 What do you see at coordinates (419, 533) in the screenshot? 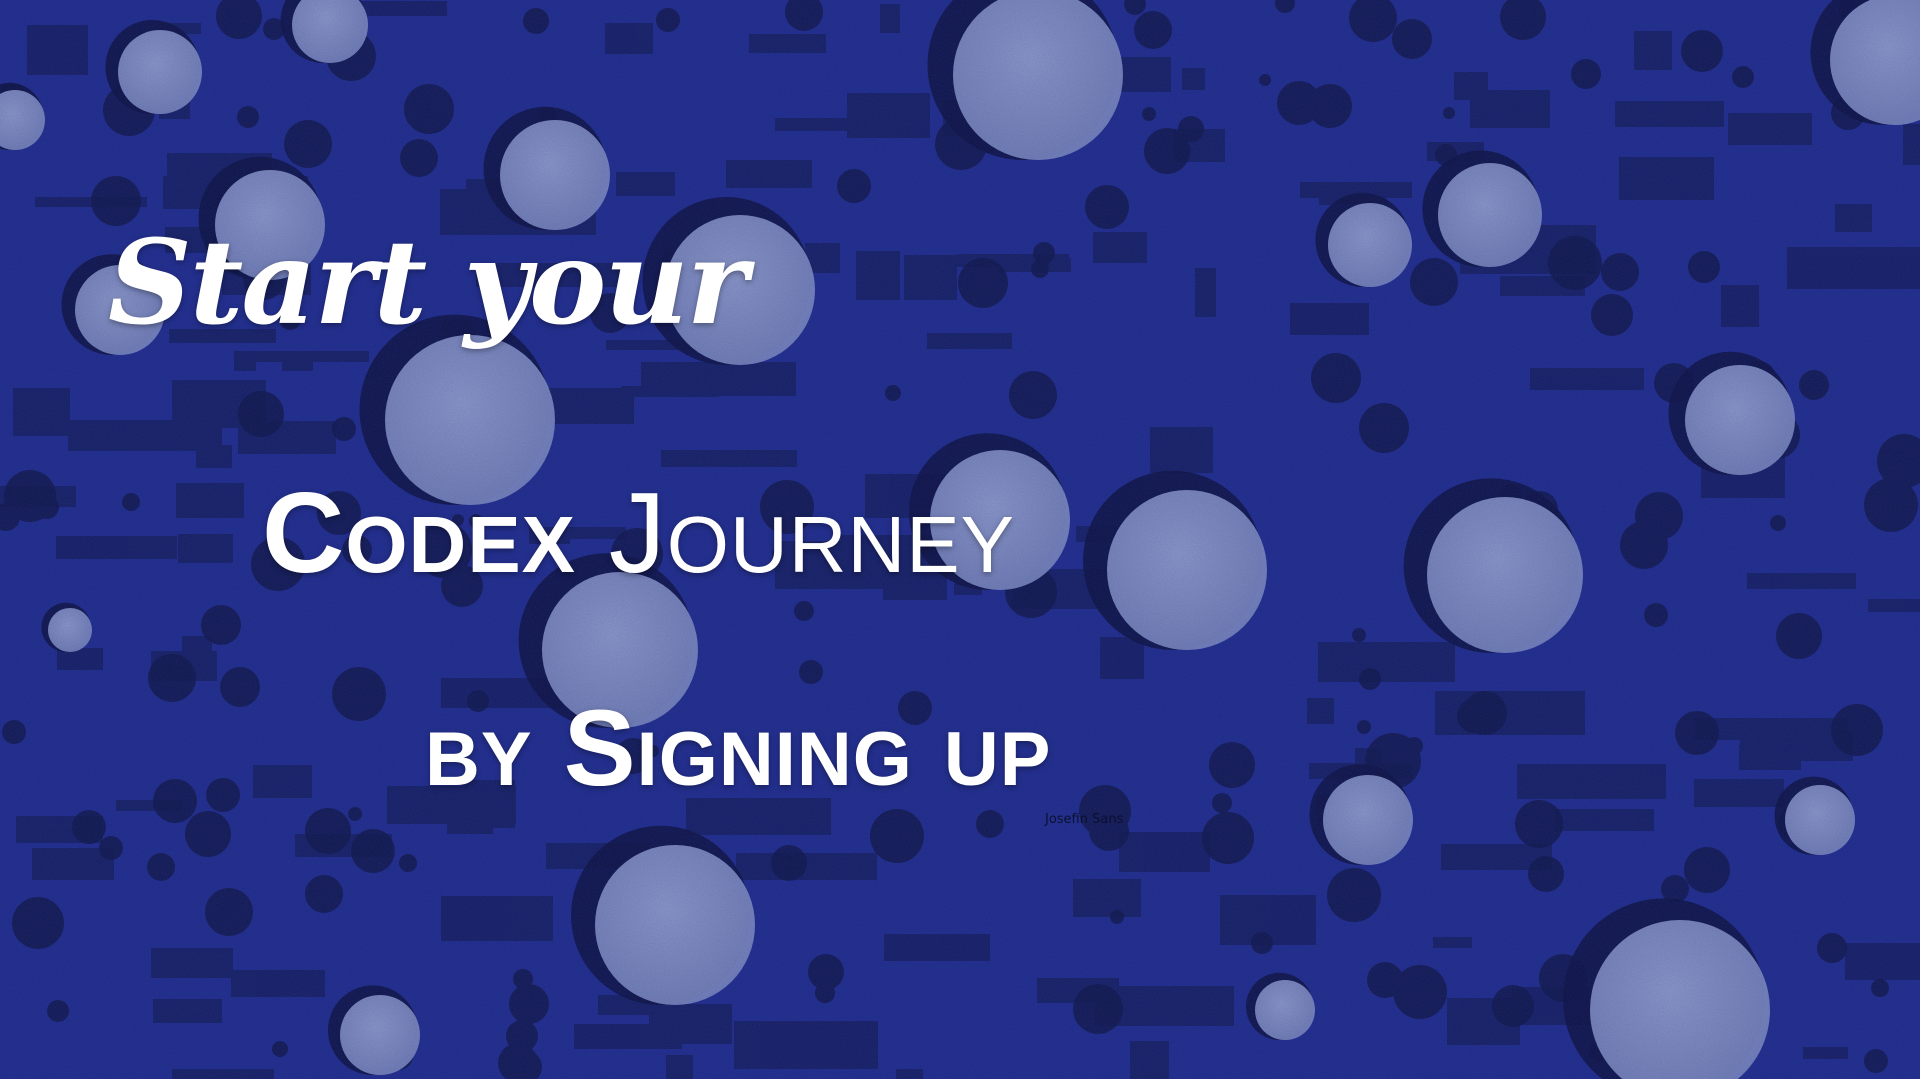
I see `headline-word-codex: Codex` at bounding box center [419, 533].